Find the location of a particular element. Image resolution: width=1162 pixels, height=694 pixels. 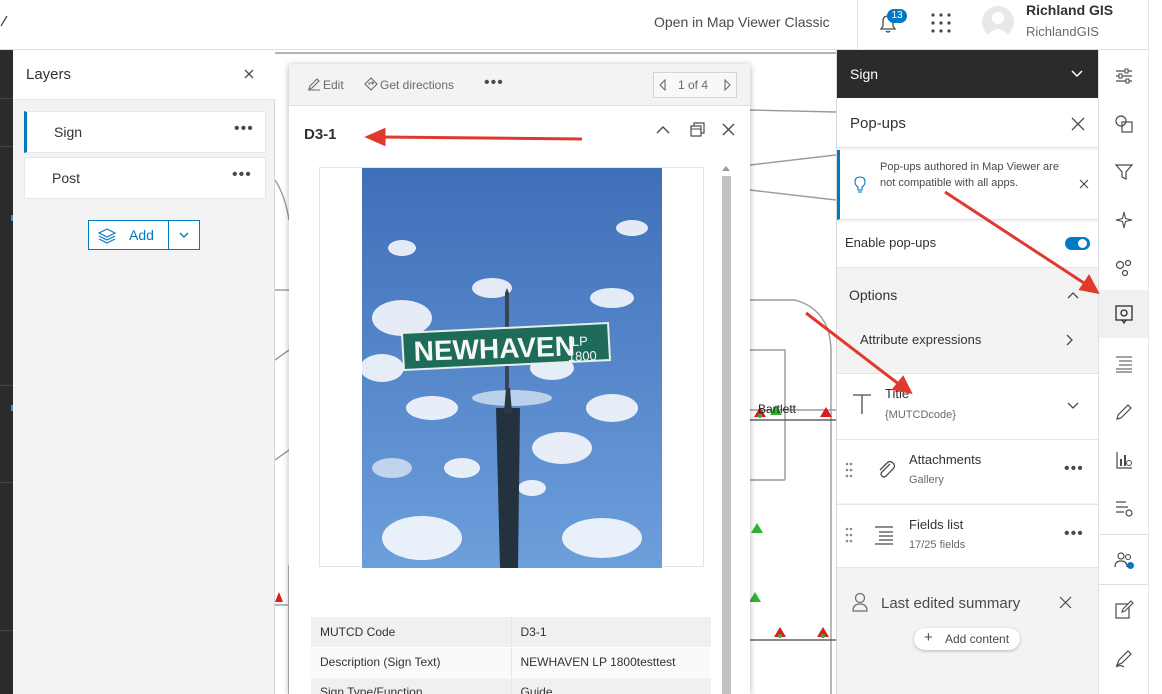

add-layer-button: Add is located at coordinates (129, 235).